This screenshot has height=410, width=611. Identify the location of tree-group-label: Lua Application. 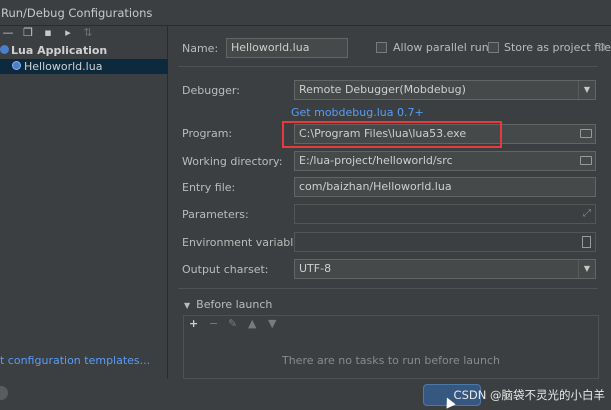
(59, 50).